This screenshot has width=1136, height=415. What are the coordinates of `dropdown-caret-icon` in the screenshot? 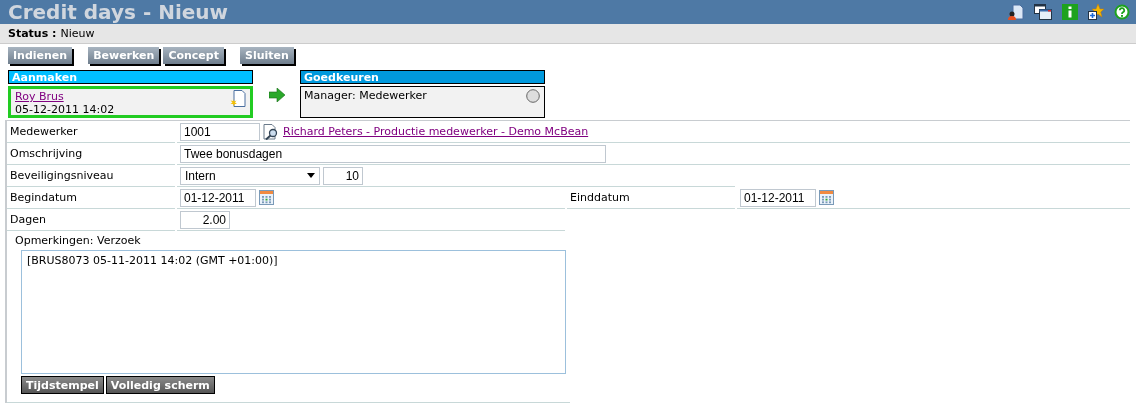 It's located at (311, 175).